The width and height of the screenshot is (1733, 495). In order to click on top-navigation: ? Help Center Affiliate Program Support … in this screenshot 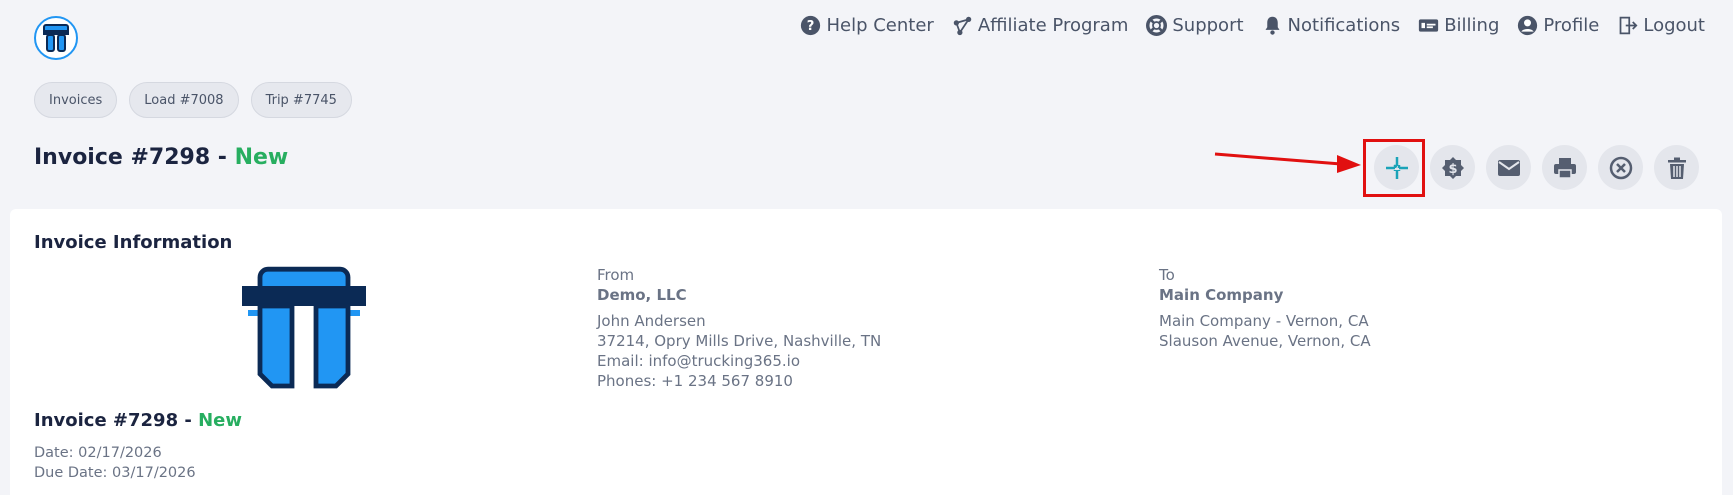, I will do `click(1252, 25)`.